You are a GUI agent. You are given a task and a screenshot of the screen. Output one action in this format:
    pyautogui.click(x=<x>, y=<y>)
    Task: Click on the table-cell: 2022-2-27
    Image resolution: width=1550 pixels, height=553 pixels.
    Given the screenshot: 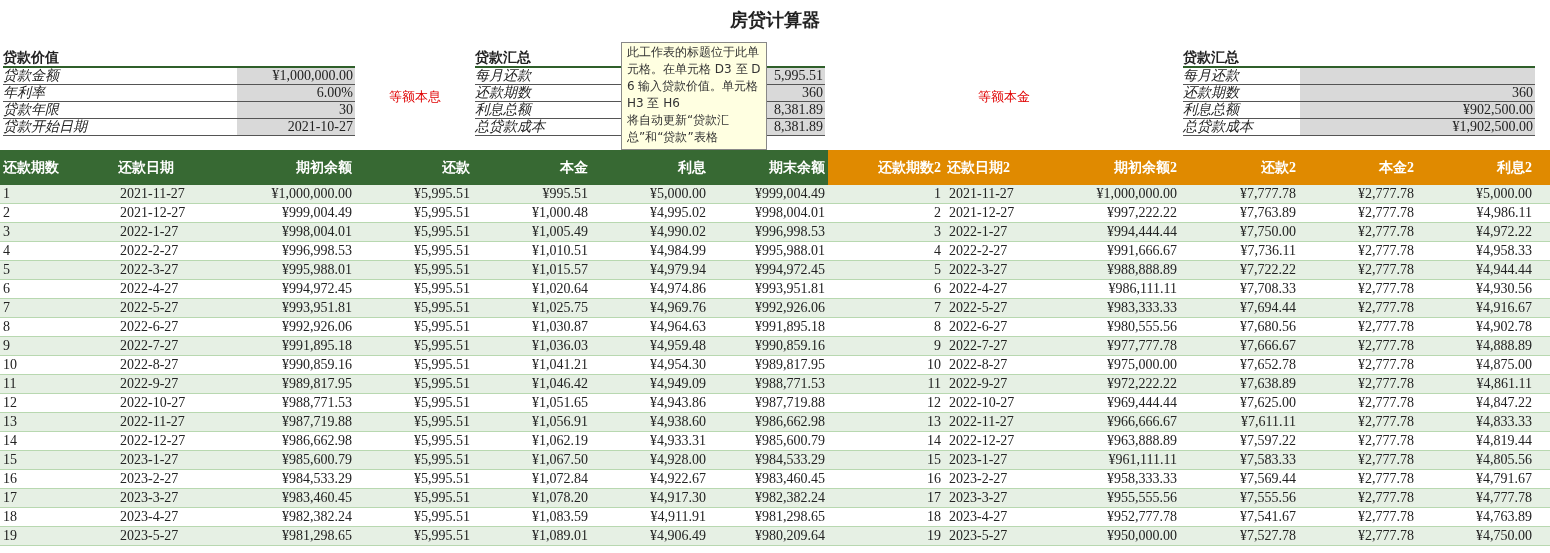 What is the action you would take?
    pyautogui.click(x=149, y=250)
    